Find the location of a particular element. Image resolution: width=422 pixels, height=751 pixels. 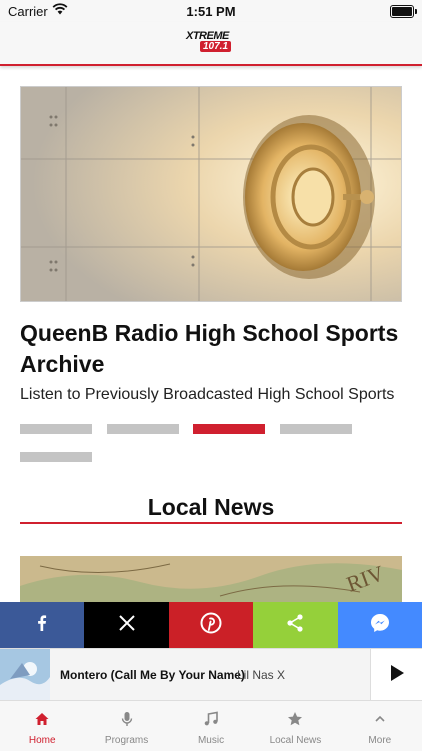

facebook-share-button is located at coordinates (42, 625).